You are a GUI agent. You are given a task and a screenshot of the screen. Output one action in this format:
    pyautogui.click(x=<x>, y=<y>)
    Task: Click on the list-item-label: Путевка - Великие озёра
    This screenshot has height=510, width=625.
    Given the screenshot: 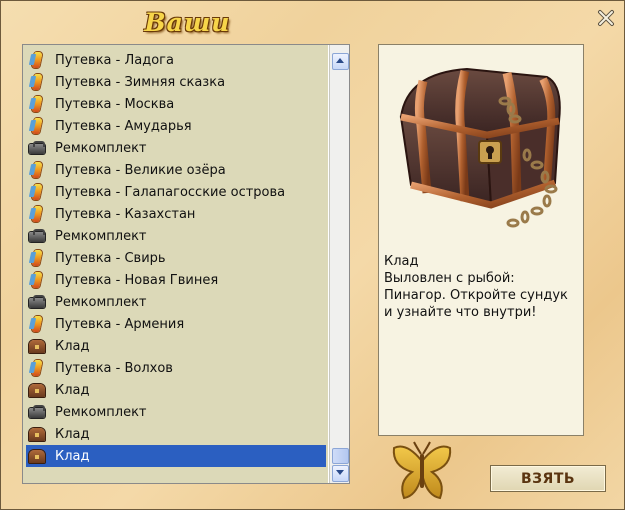 What is the action you would take?
    pyautogui.click(x=140, y=170)
    